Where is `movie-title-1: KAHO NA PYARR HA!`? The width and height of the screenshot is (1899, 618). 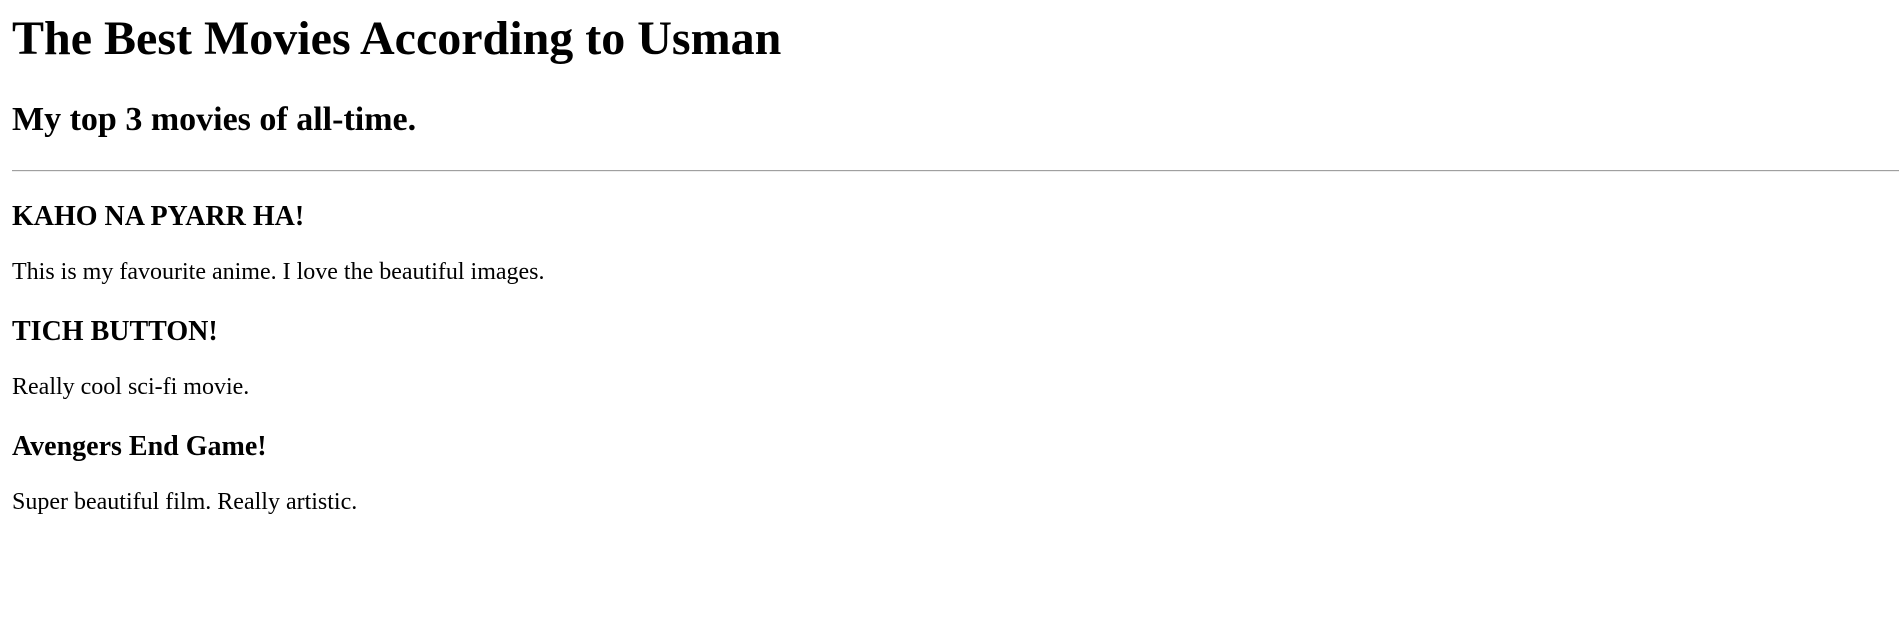 movie-title-1: KAHO NA PYARR HA! is located at coordinates (158, 216).